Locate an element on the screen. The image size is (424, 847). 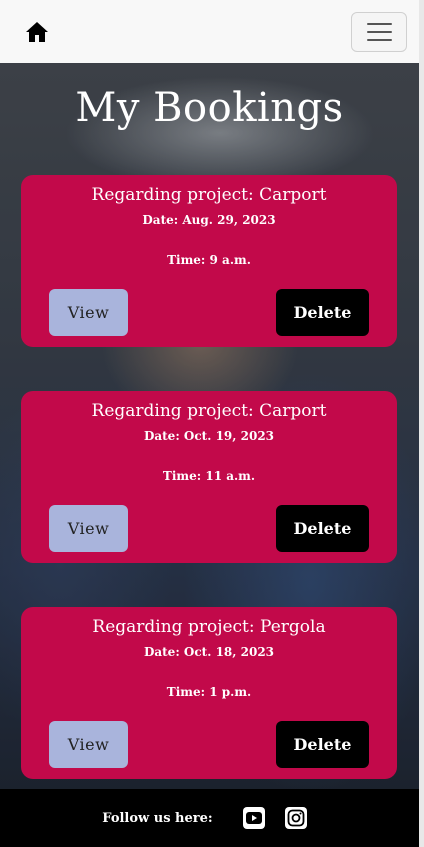
booking-project-title: Regarding project: Pergola is located at coordinates (209, 627).